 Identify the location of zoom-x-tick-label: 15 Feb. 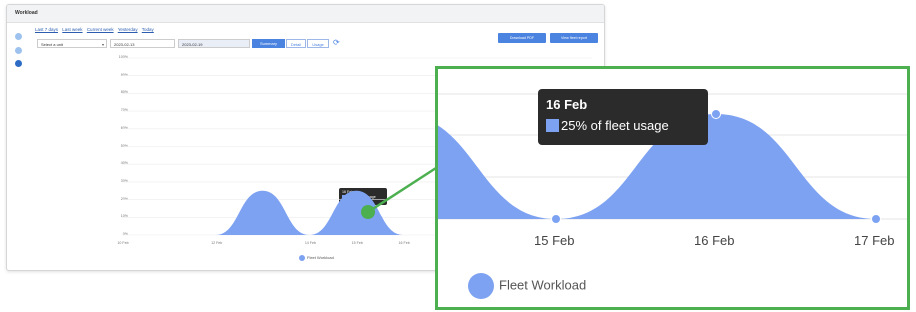
(554, 240).